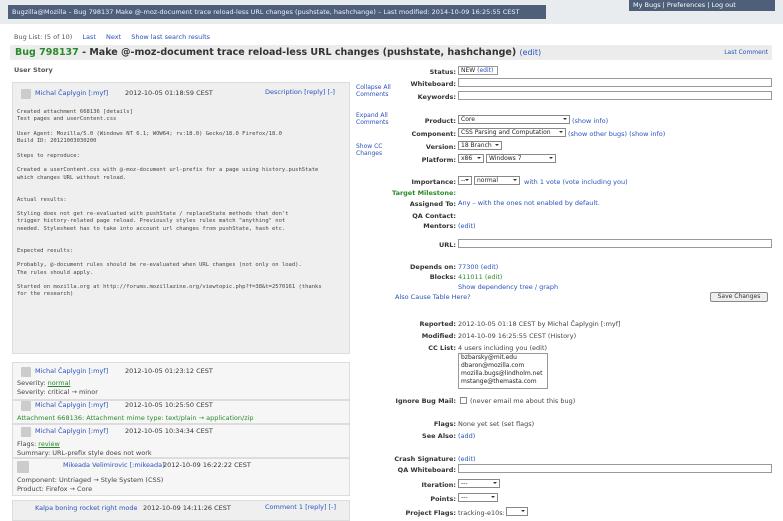 This screenshot has width=783, height=521. Describe the element at coordinates (504, 358) in the screenshot. I see `cc-user: bzbarsky@mit.edu` at that location.